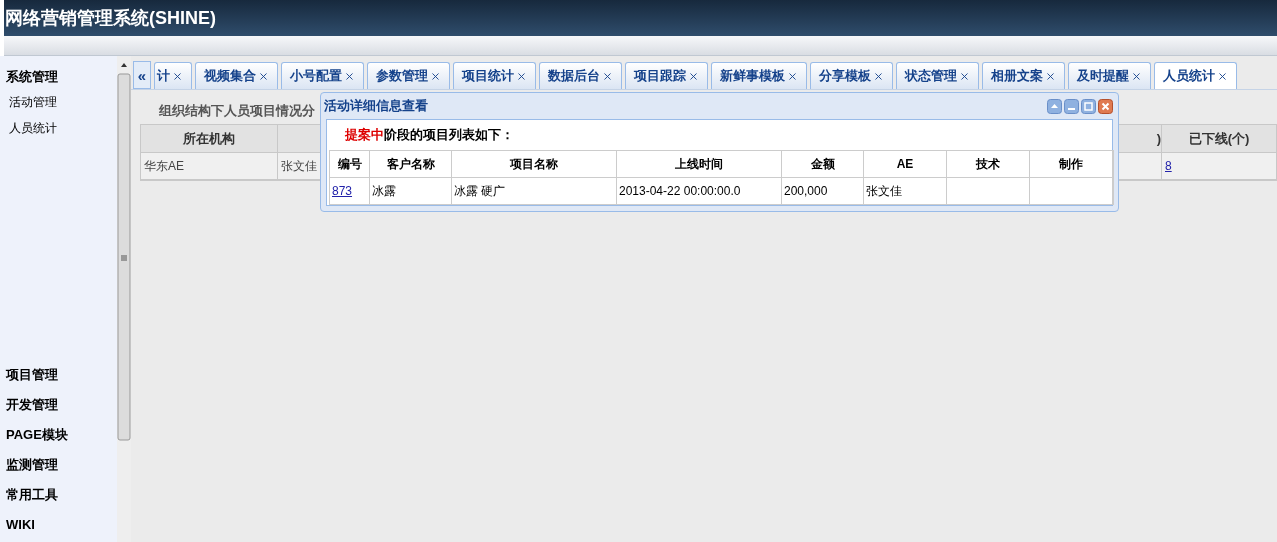  I want to click on column-header: 技术, so click(988, 164).